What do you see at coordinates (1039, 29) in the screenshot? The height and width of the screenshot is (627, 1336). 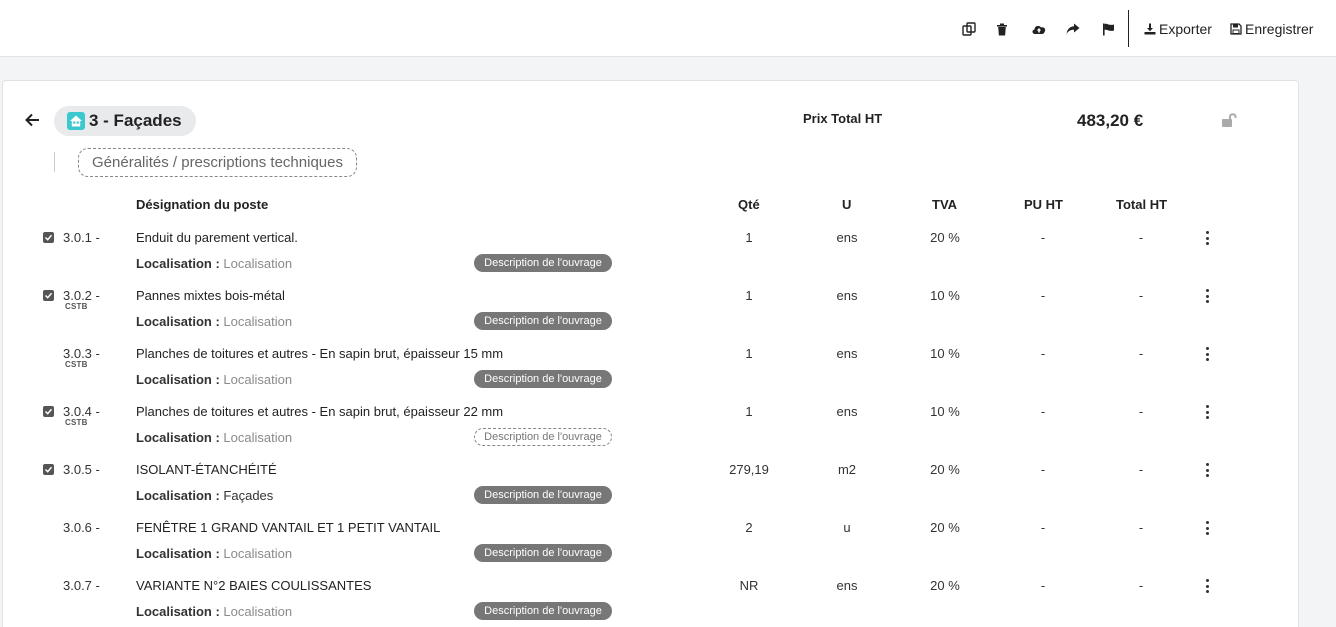 I see `cloud-upload-icon` at bounding box center [1039, 29].